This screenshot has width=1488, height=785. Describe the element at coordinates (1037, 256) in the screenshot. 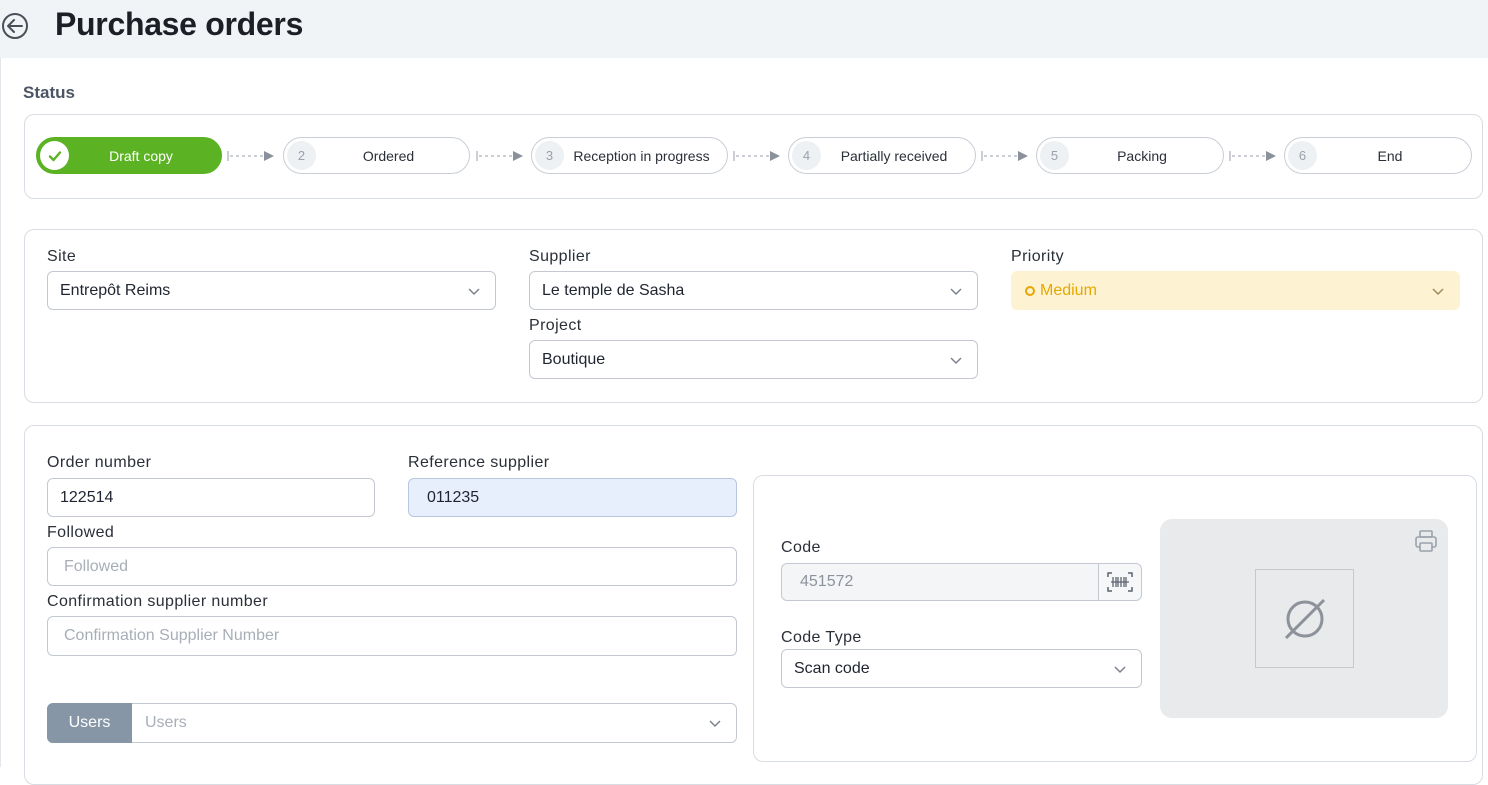

I see `priority-label: Priority` at that location.